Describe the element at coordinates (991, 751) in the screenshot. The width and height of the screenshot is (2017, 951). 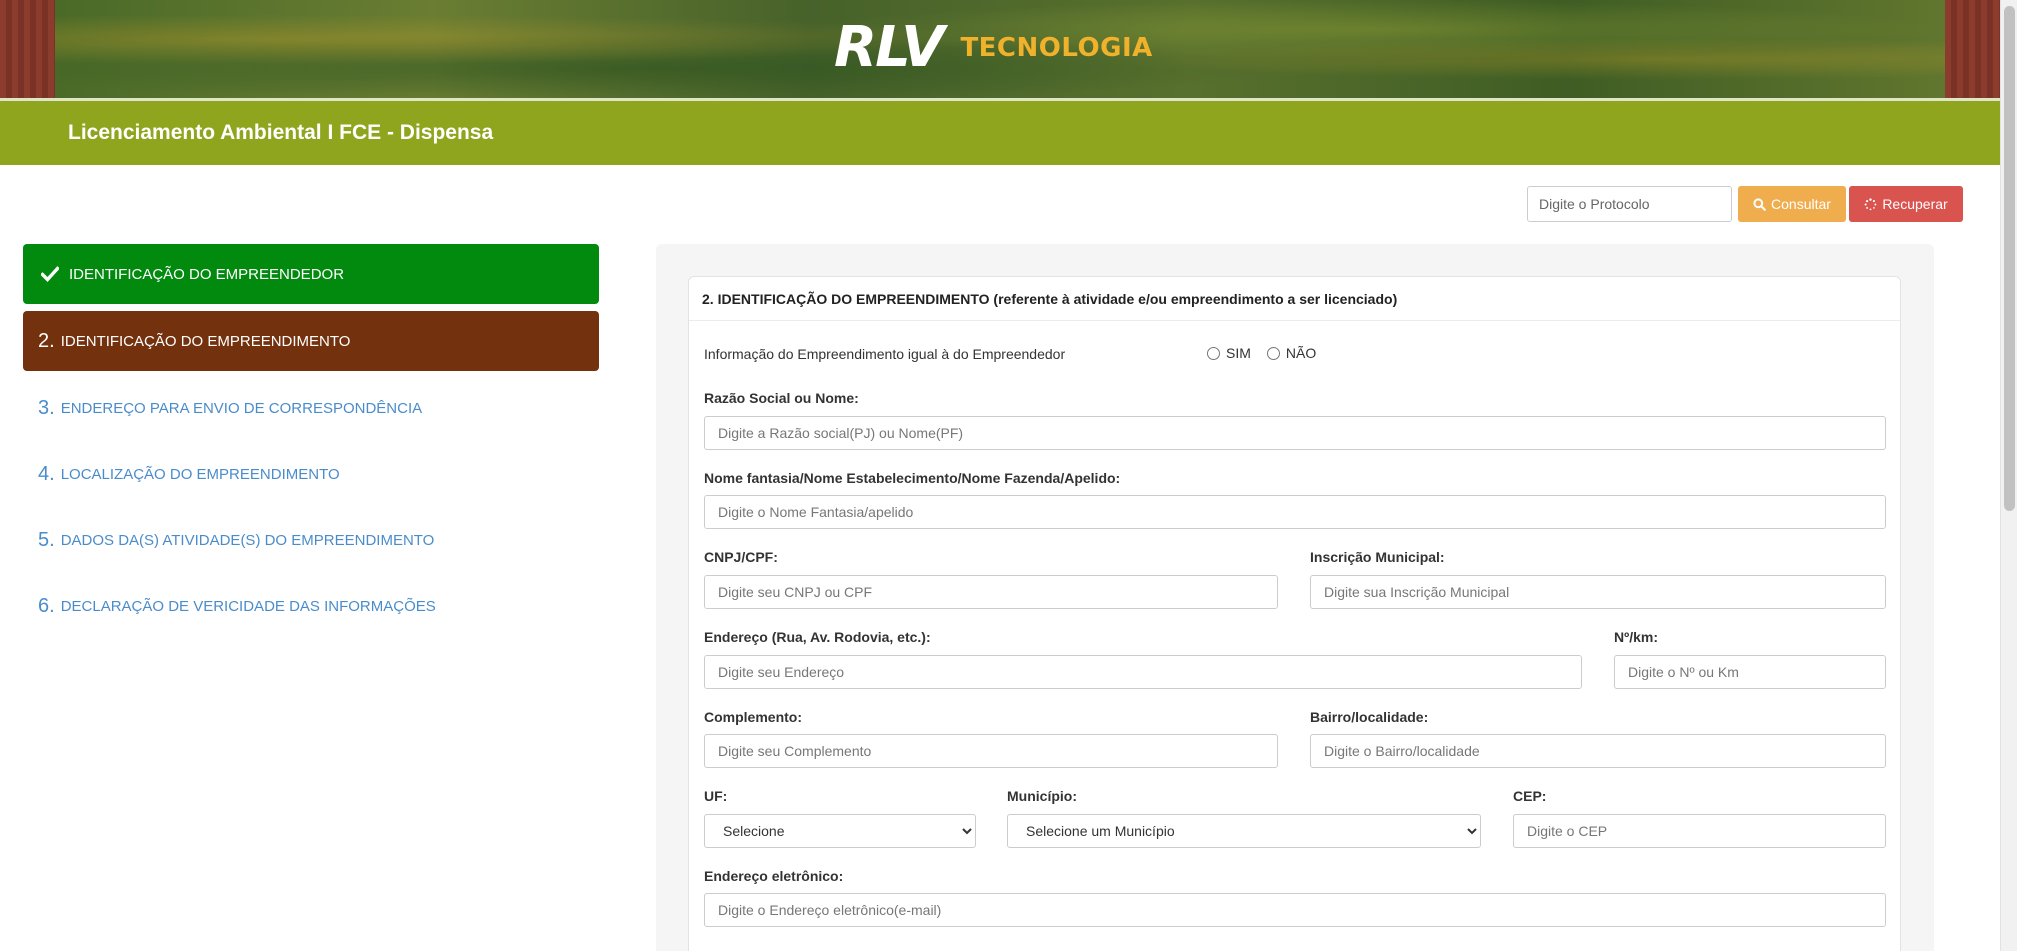
I see `complemento-input` at that location.